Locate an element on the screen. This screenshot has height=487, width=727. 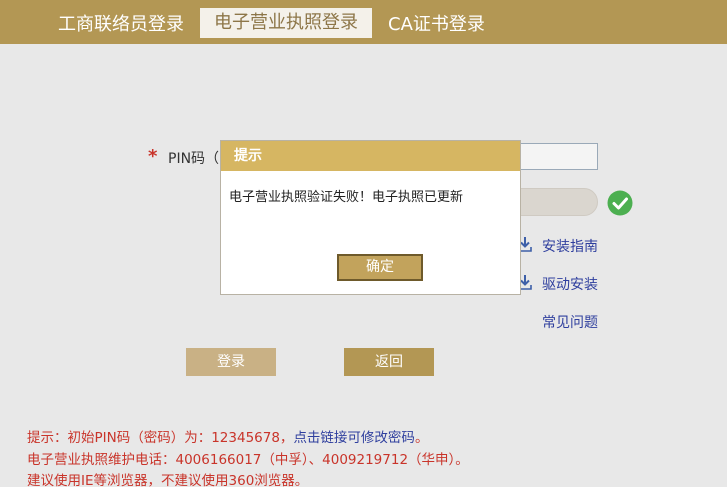
dialog-message: 电子营业执照验证失败！电子执照已更新 is located at coordinates (346, 197).